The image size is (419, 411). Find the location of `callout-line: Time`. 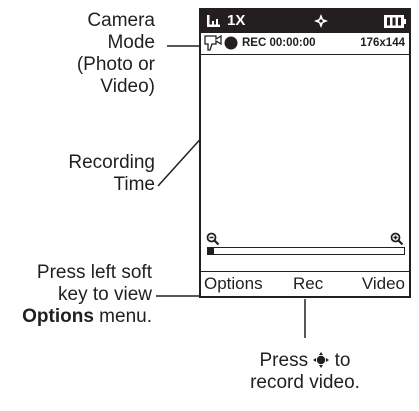

callout-line: Time is located at coordinates (134, 184).